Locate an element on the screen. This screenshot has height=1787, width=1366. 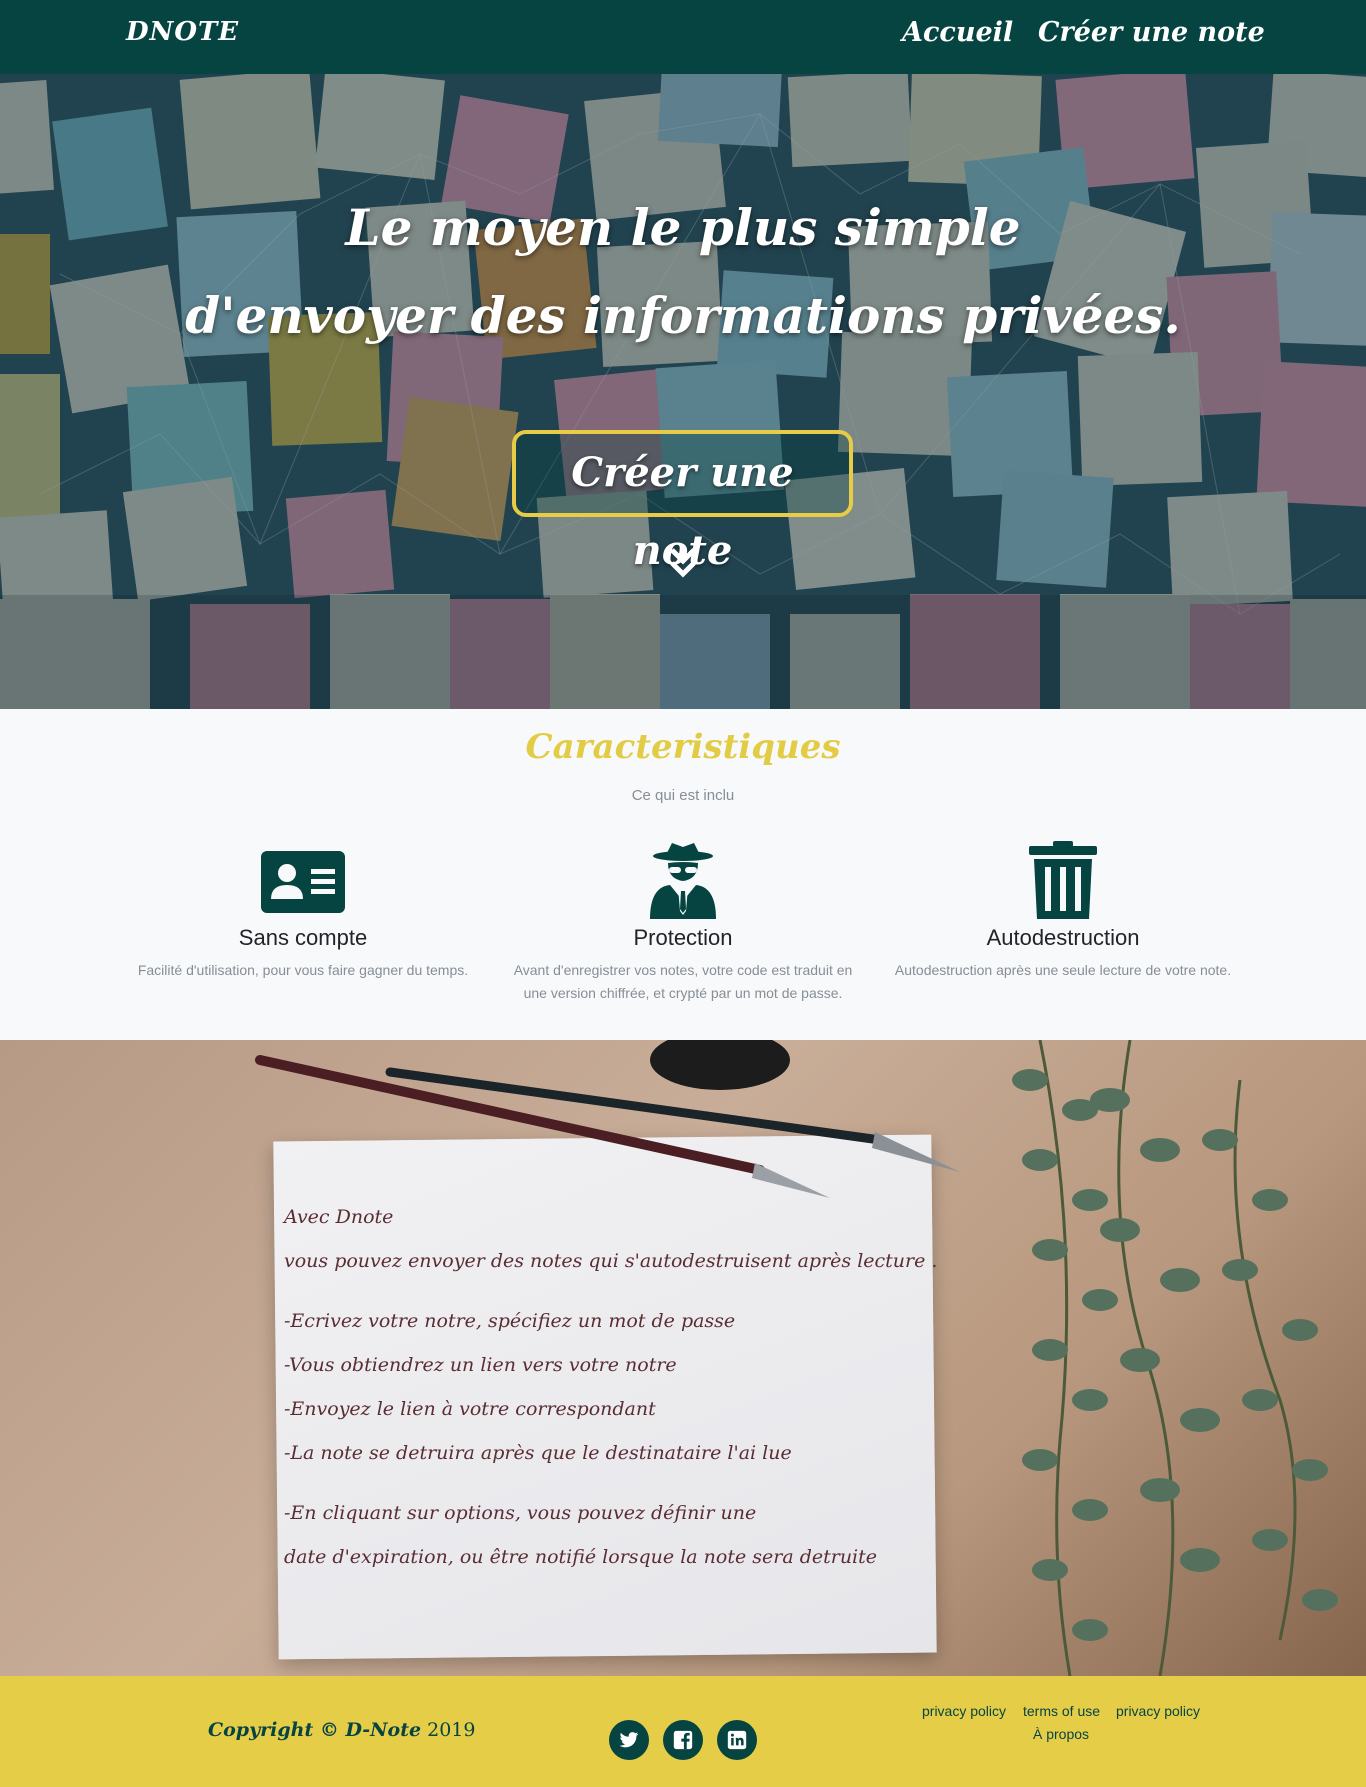
letter-line: -Envoyez le lien à votre correspondant is located at coordinates (470, 1409).